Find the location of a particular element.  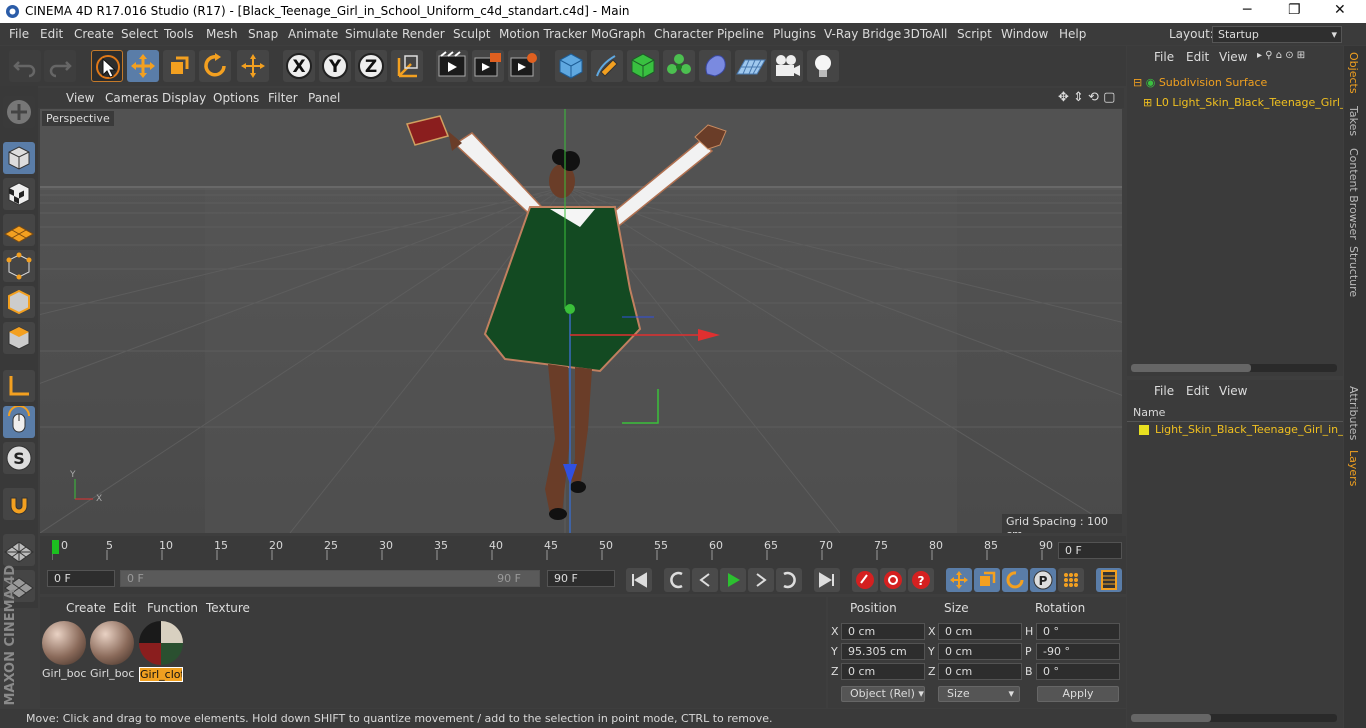

viewport-menu-view: View is located at coordinates (80, 98).